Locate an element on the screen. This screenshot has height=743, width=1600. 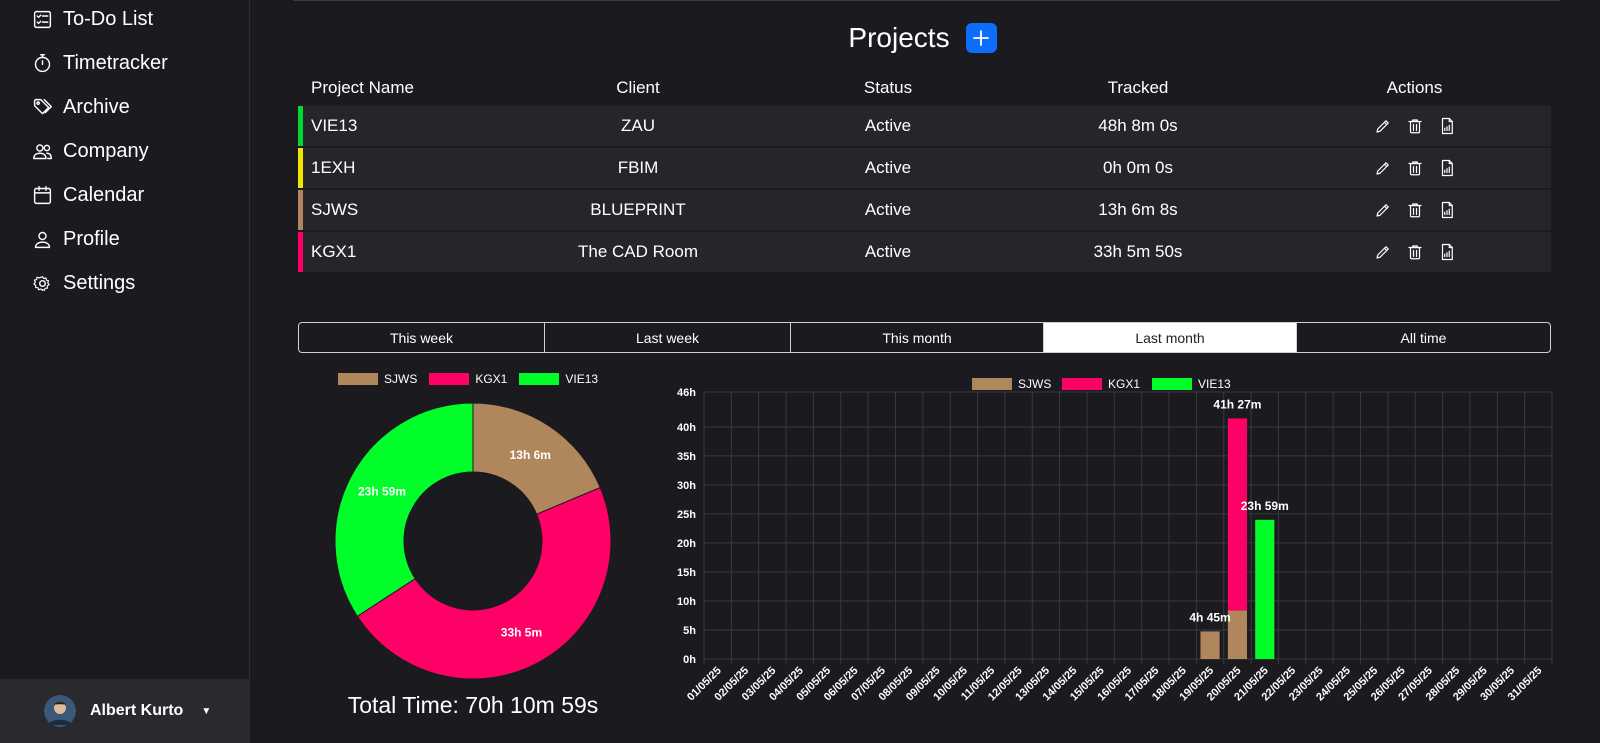
calendar-icon is located at coordinates (42, 195).